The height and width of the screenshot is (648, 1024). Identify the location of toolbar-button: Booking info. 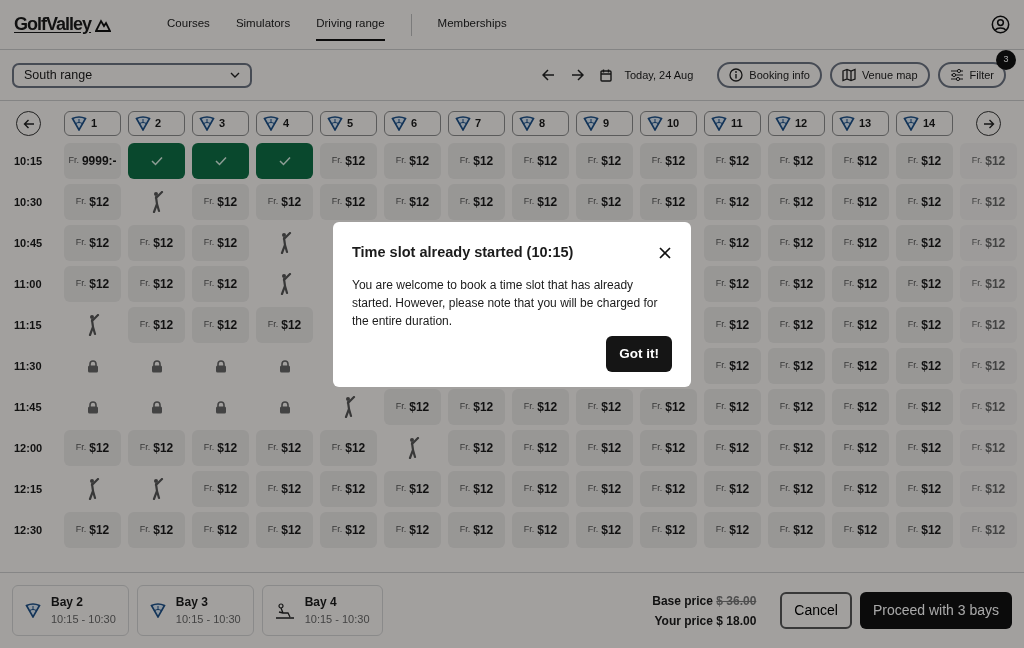
(769, 75).